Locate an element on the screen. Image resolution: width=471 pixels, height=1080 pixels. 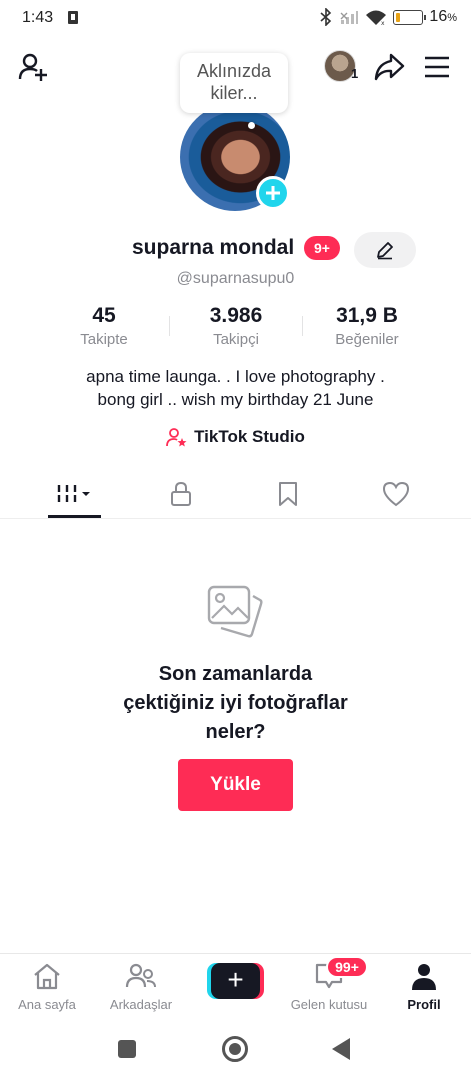
share-icon is located at coordinates (389, 67).